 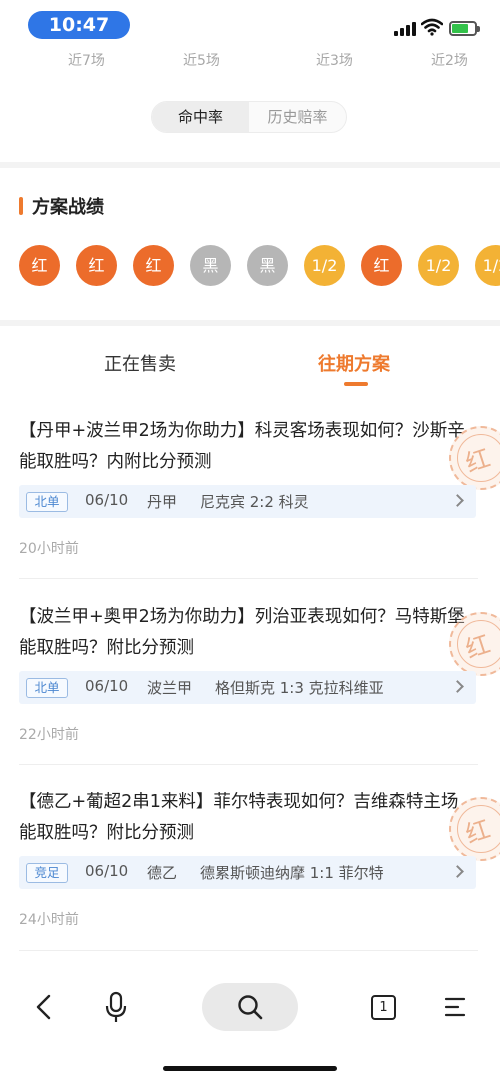 What do you see at coordinates (86, 60) in the screenshot?
I see `recent-tab-7: 近7场` at bounding box center [86, 60].